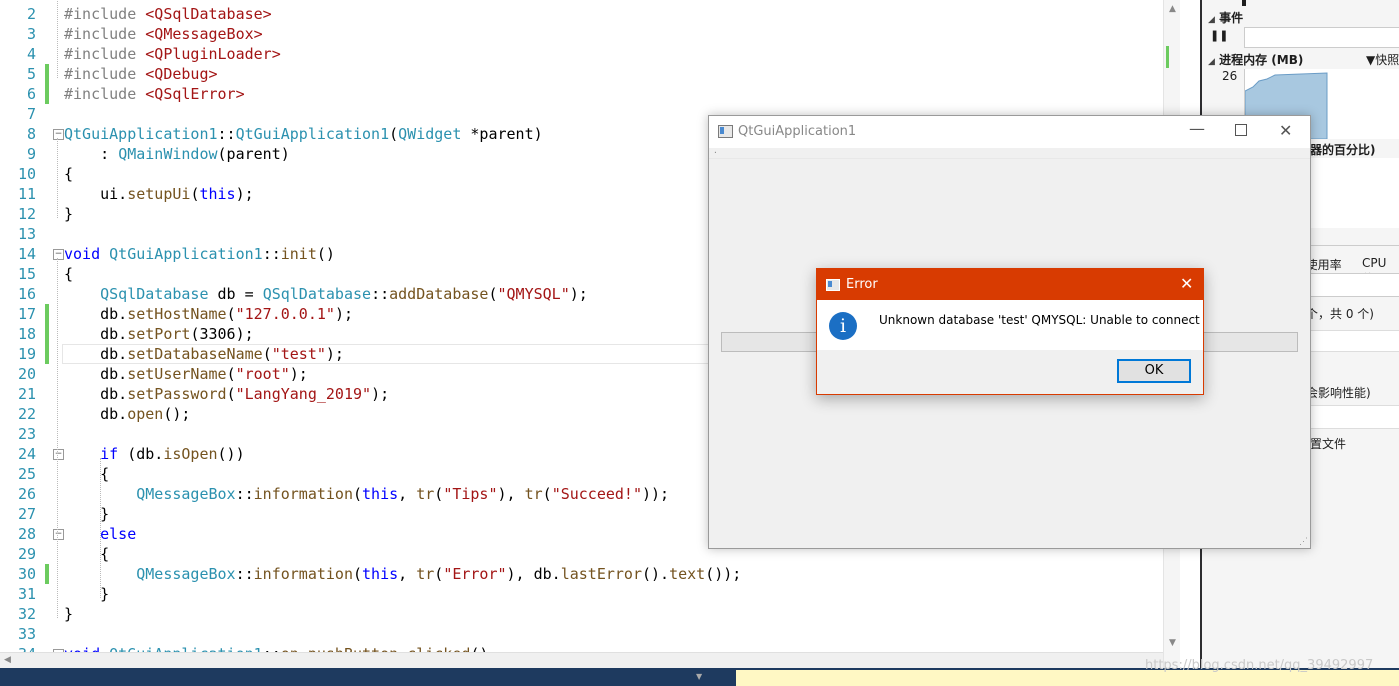 The height and width of the screenshot is (686, 1399). What do you see at coordinates (7, 660) in the screenshot?
I see `scroll-left-icon: ◀` at bounding box center [7, 660].